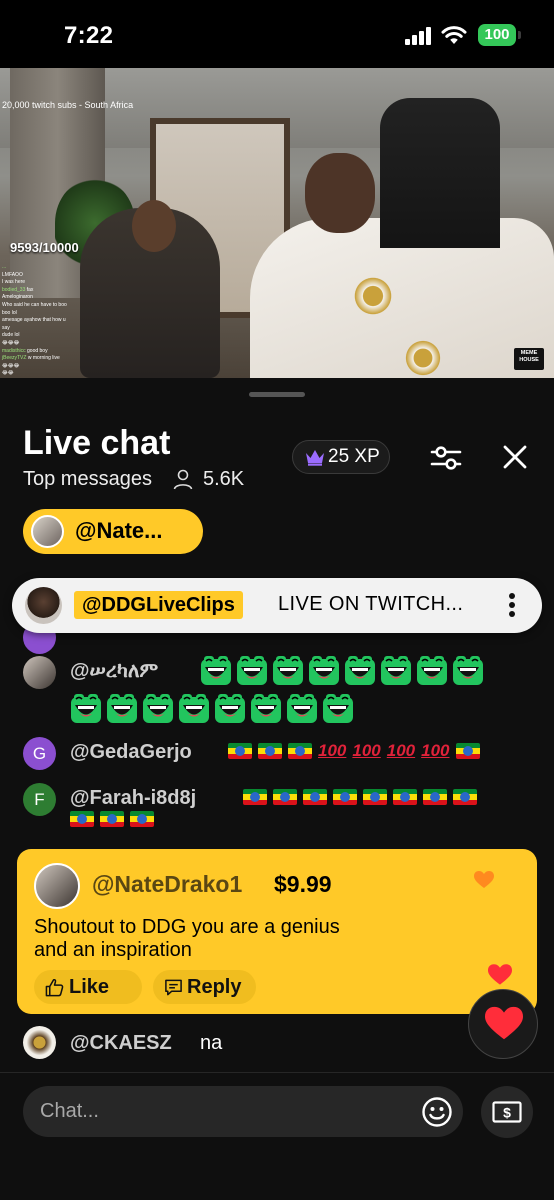 The height and width of the screenshot is (1200, 554). Describe the element at coordinates (87, 479) in the screenshot. I see `chat-mode-selector: Top messages` at that location.